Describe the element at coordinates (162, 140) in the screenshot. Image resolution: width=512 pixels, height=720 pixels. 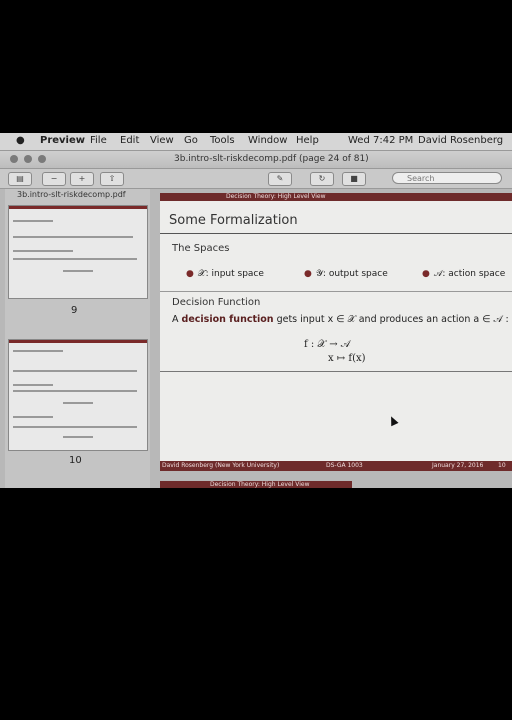
I see `menu-view: View` at that location.